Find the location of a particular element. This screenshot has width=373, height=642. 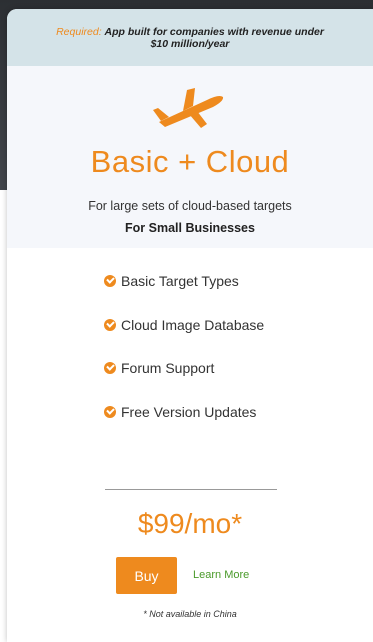

feature-item: Forum Support is located at coordinates (184, 368).